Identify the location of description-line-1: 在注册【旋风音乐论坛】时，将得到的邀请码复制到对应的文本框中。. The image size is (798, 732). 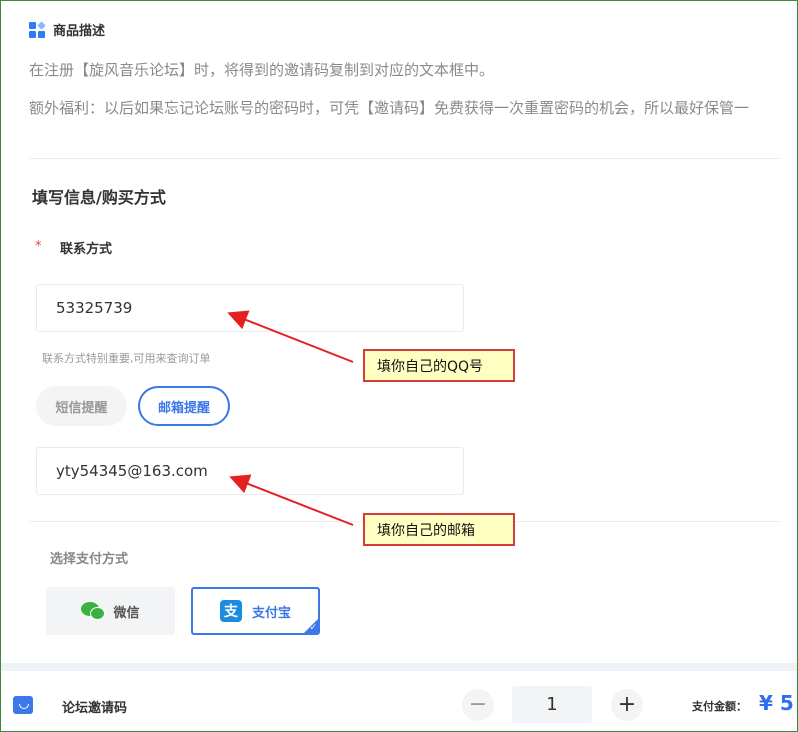
(262, 70).